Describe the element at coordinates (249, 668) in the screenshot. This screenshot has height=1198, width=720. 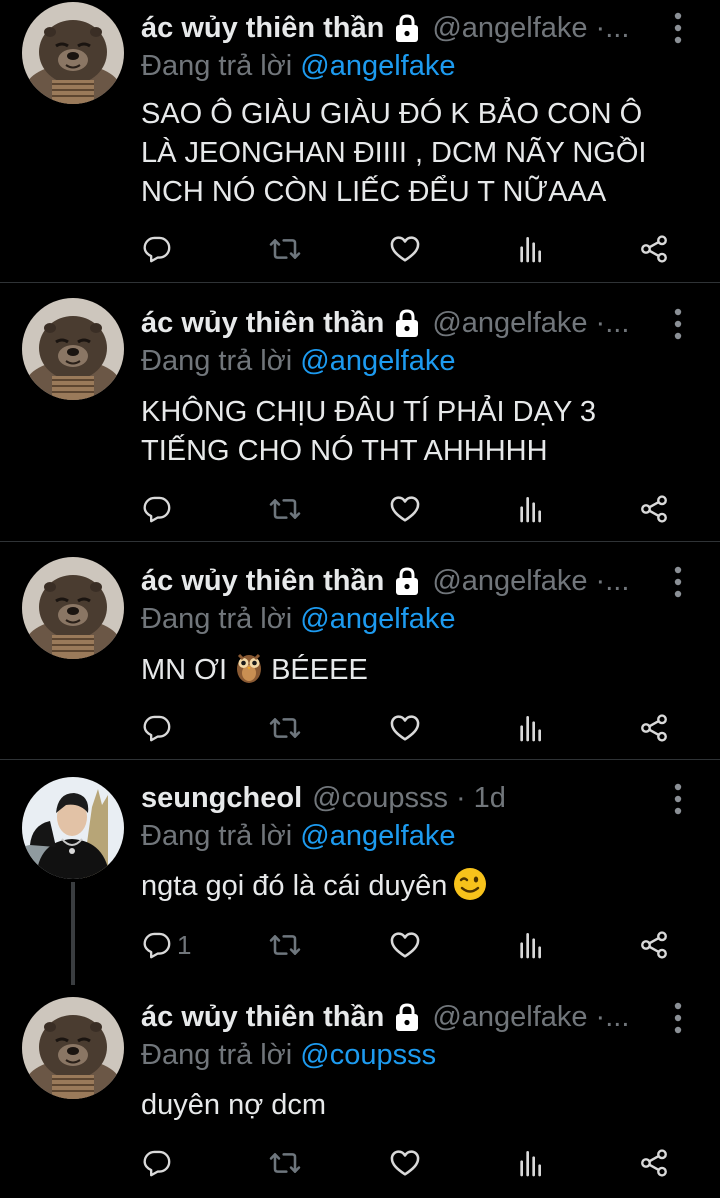
I see `owl-emoji` at that location.